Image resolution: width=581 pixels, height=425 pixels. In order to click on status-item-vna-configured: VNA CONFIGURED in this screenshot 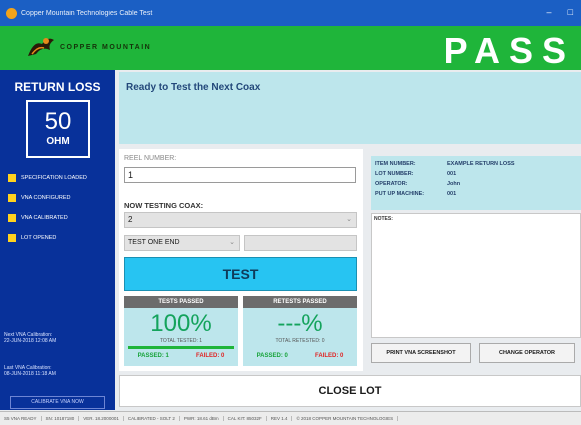, I will do `click(47, 198)`.